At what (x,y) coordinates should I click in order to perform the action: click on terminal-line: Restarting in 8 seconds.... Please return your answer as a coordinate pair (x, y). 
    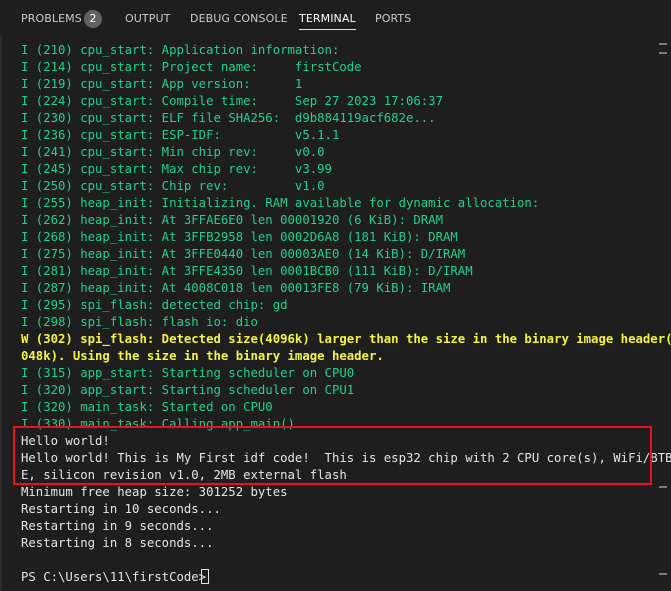
    Looking at the image, I should click on (117, 543).